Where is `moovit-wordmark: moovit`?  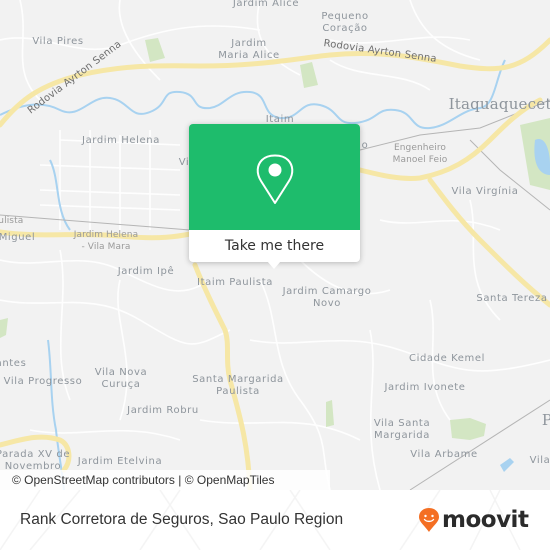
moovit-wordmark: moovit is located at coordinates (485, 520).